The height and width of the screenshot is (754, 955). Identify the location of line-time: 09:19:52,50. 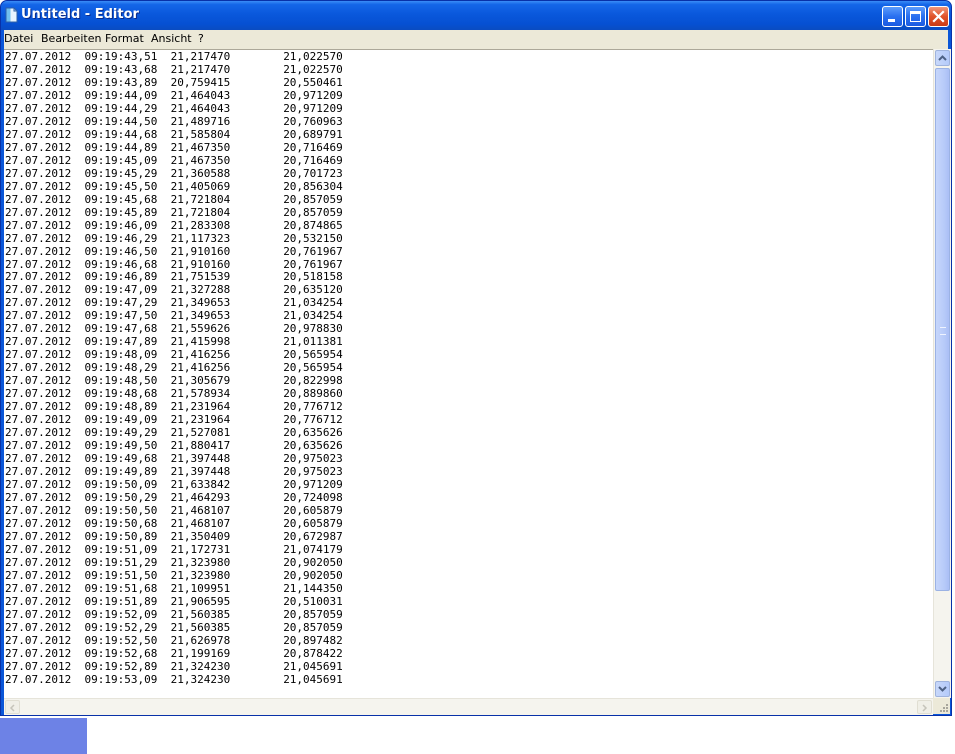
(121, 640).